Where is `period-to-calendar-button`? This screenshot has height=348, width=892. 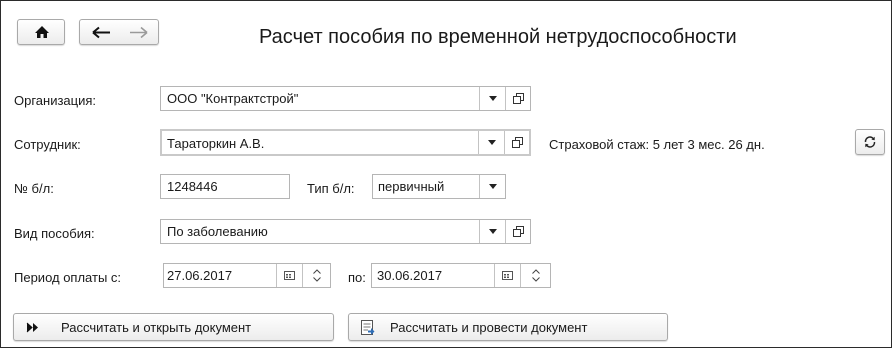
period-to-calendar-button is located at coordinates (507, 275).